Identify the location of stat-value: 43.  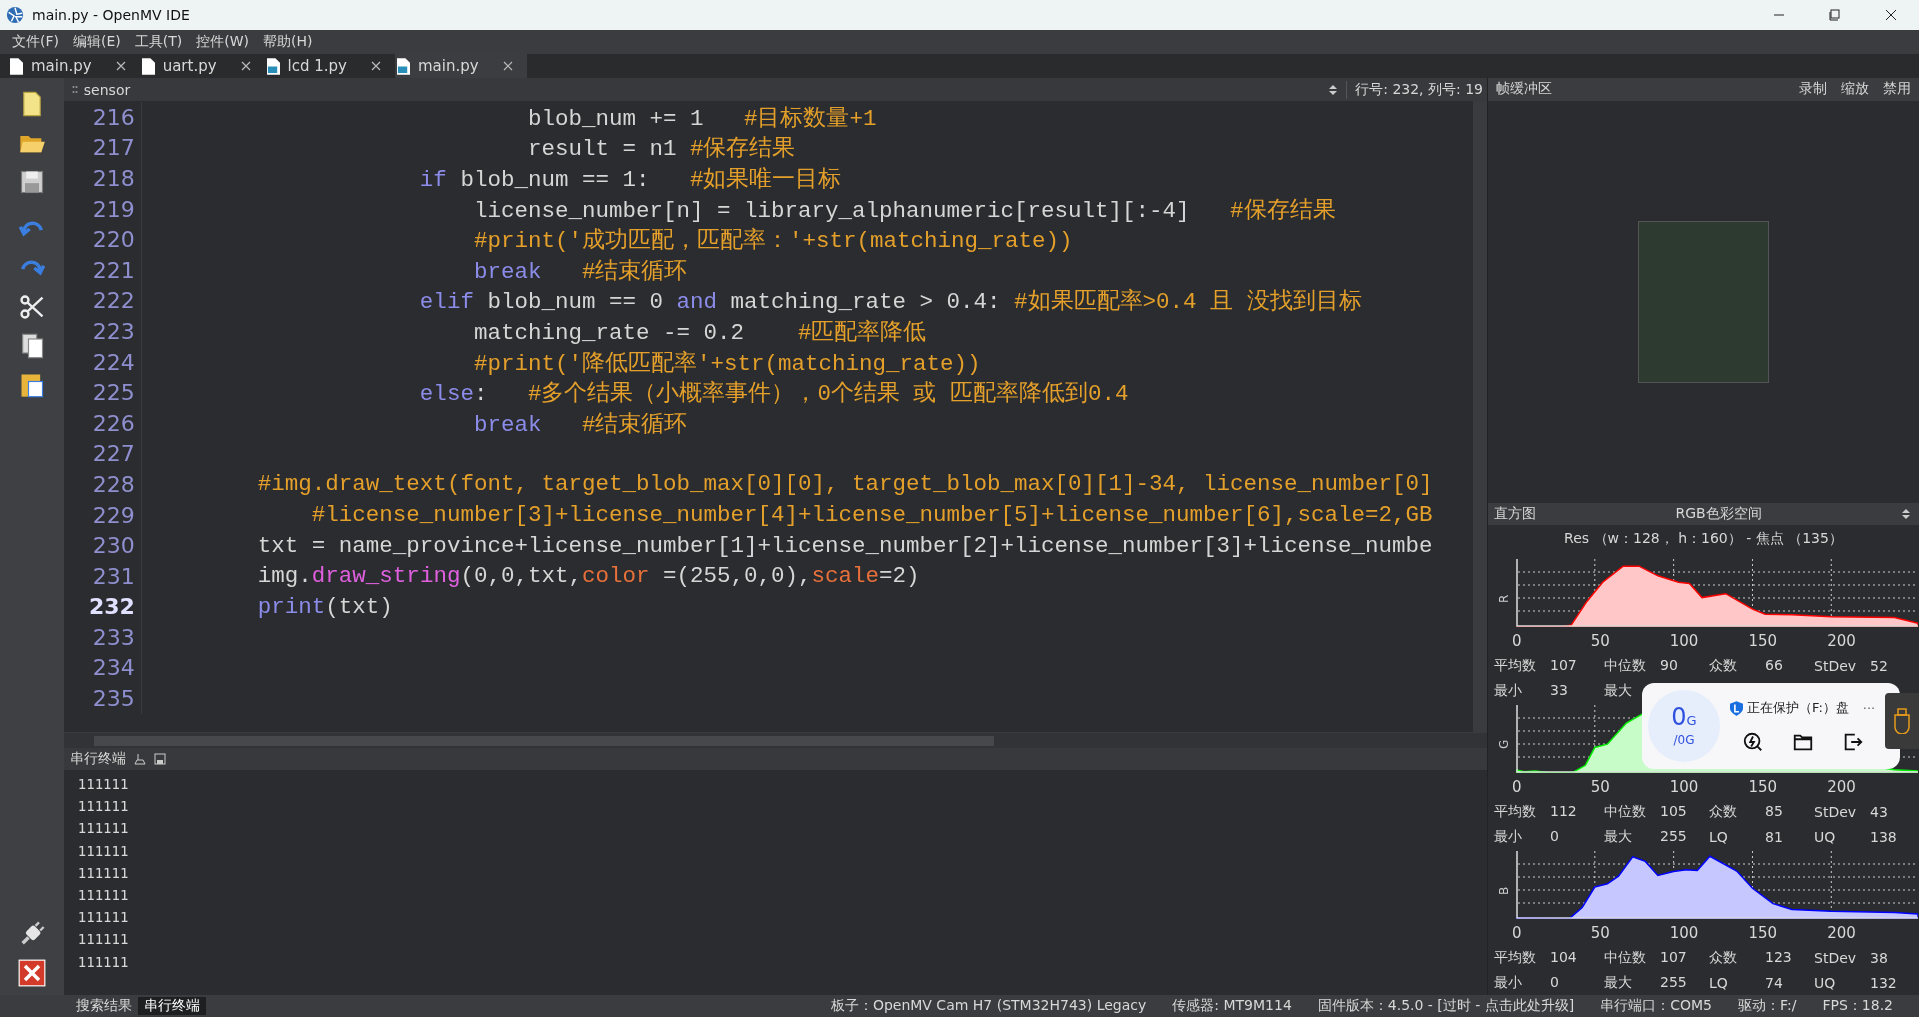
(1879, 811).